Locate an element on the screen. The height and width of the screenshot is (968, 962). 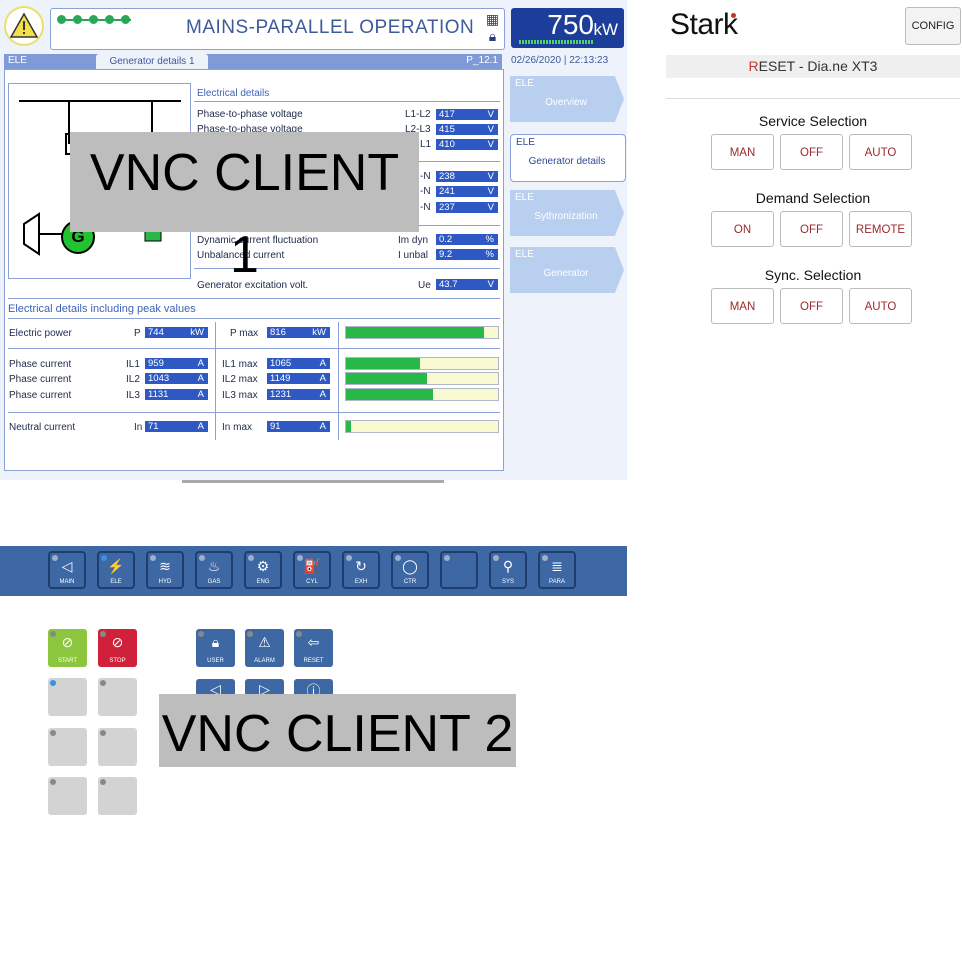
toolbar-button-hyd: ≋ HYD is located at coordinates (165, 570).